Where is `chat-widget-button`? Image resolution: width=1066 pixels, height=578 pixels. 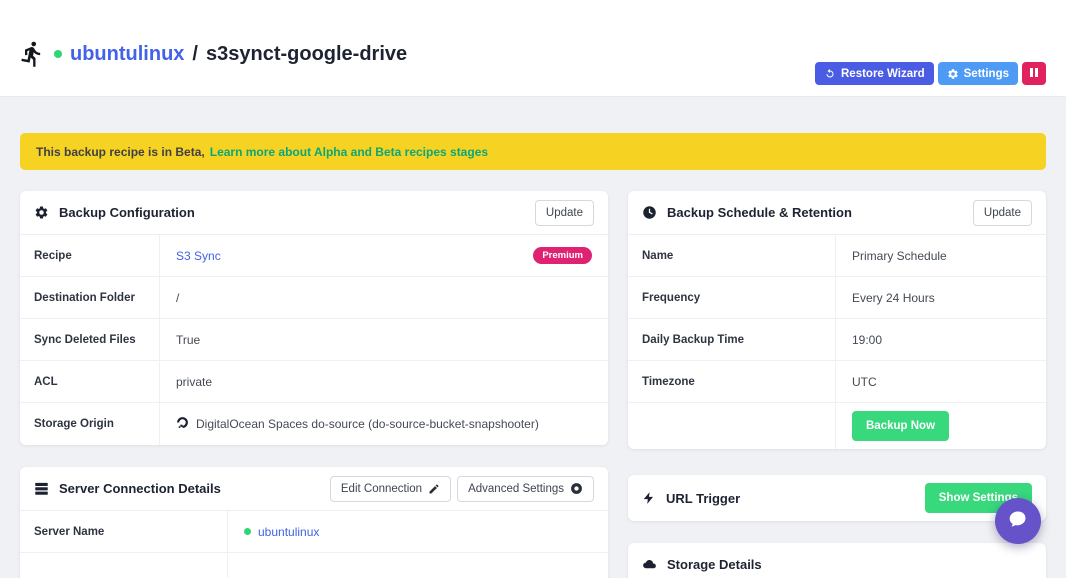 chat-widget-button is located at coordinates (1018, 521).